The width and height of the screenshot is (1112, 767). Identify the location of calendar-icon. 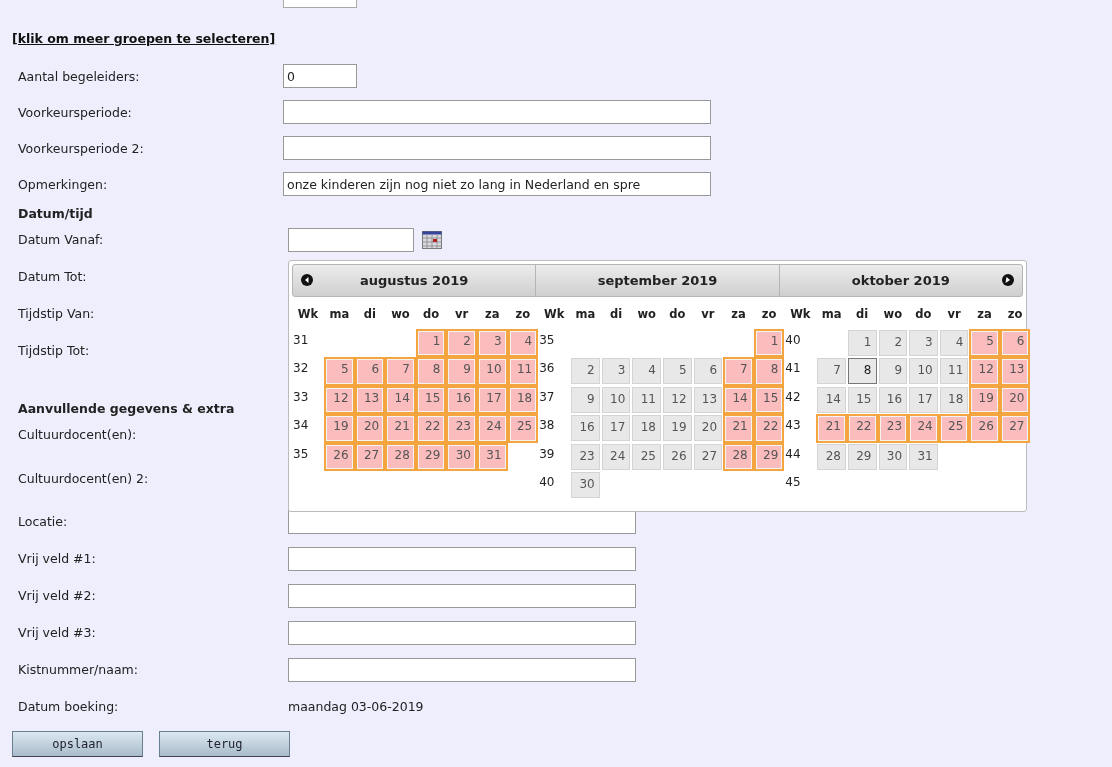
(432, 239).